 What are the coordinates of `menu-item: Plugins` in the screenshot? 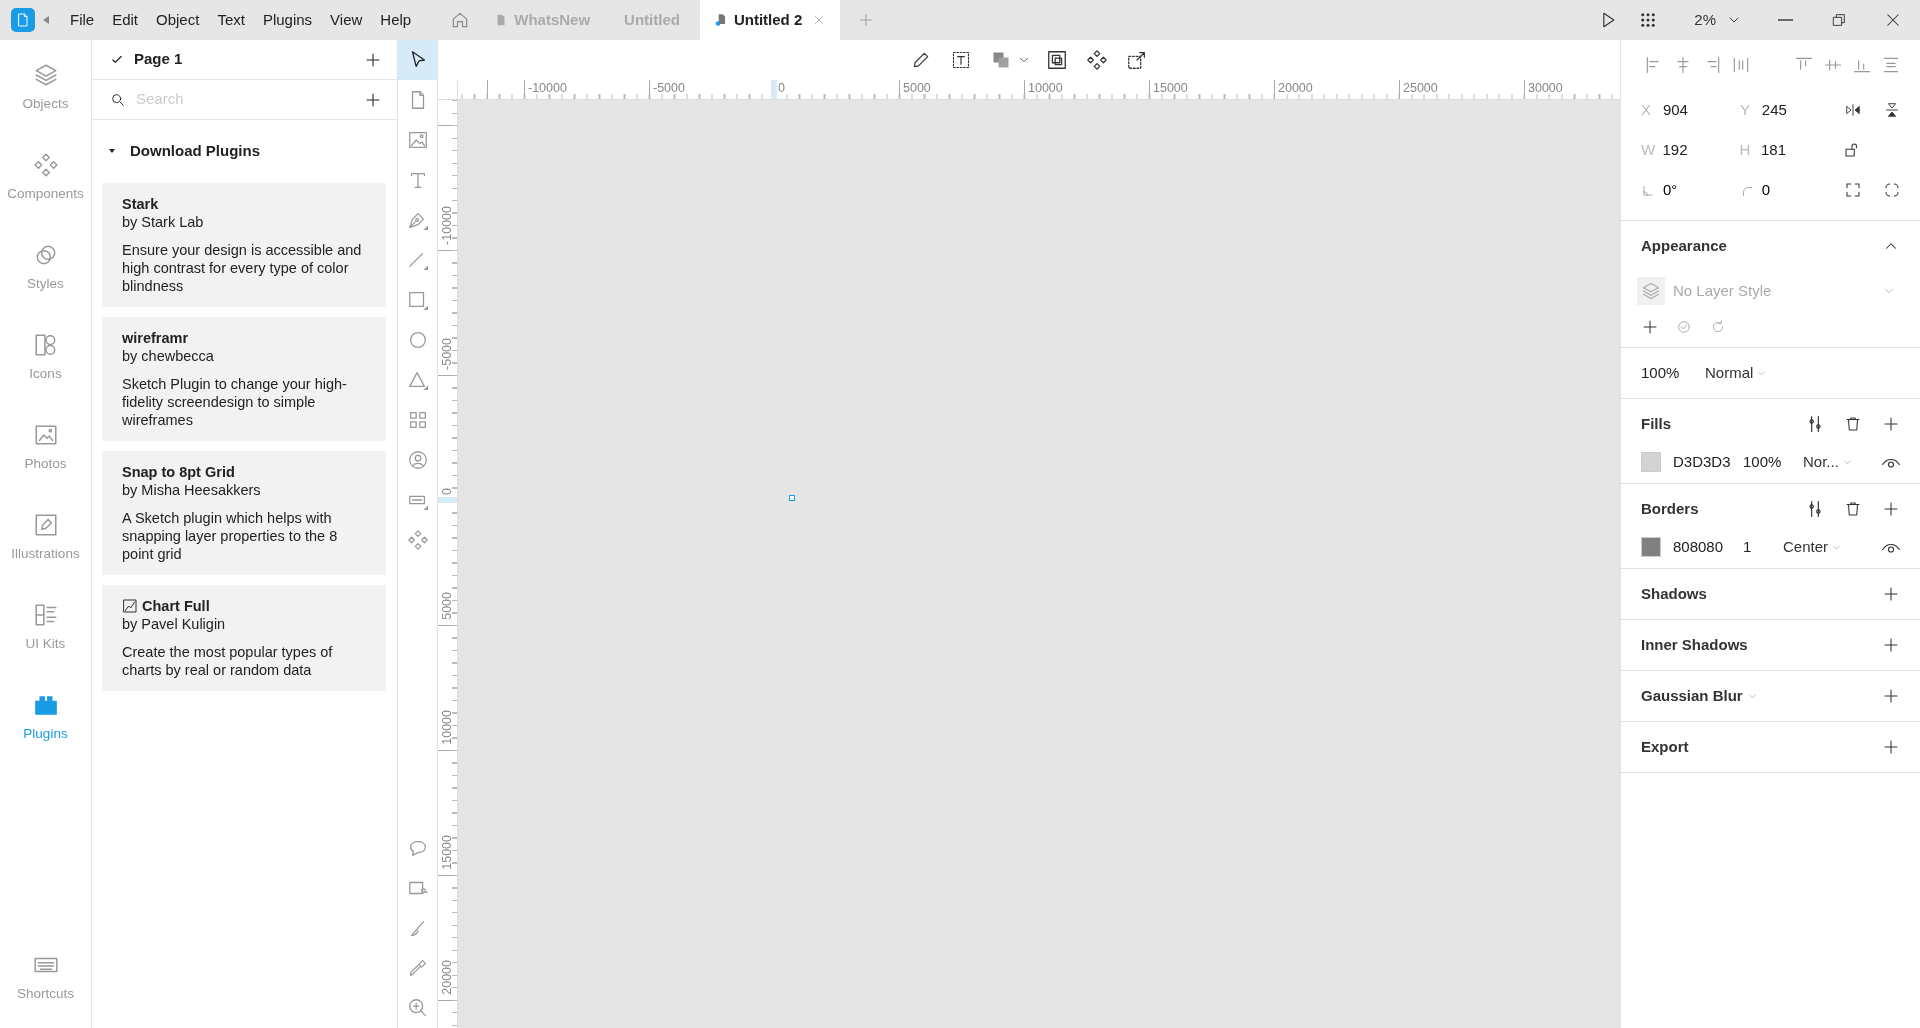 It's located at (287, 20).